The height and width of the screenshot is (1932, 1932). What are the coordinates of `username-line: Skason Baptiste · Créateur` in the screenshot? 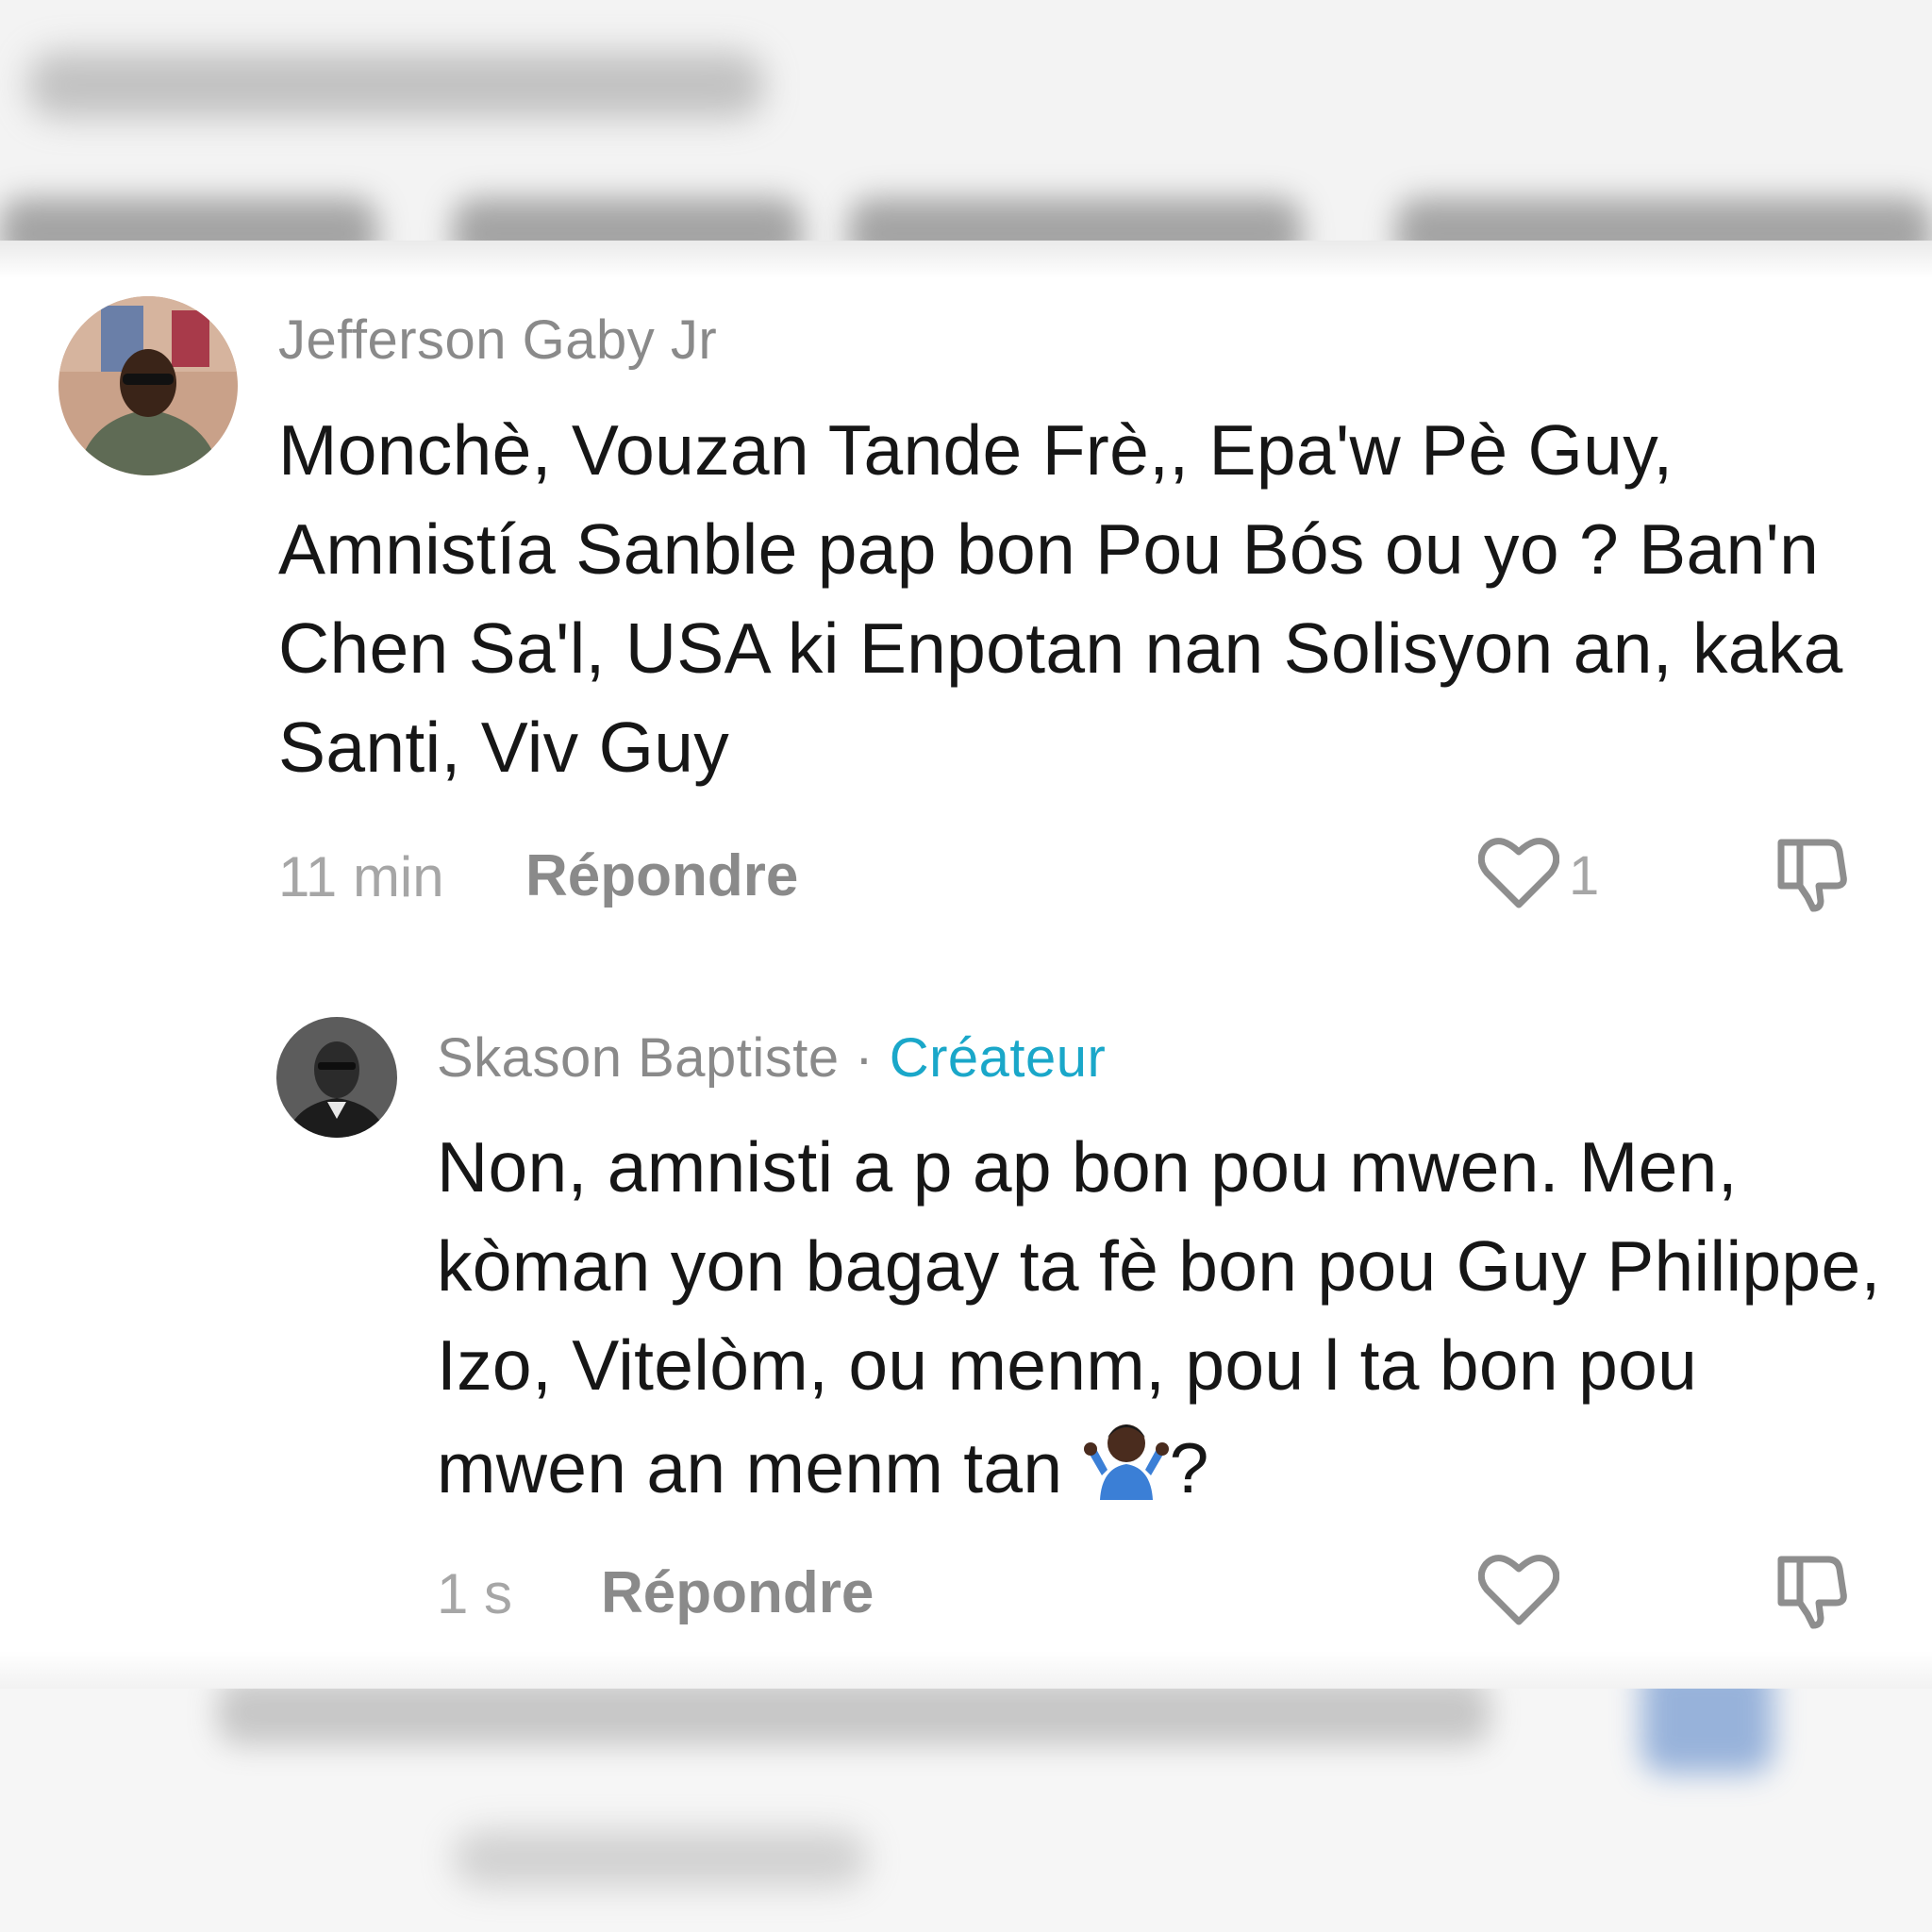 It's located at (772, 1058).